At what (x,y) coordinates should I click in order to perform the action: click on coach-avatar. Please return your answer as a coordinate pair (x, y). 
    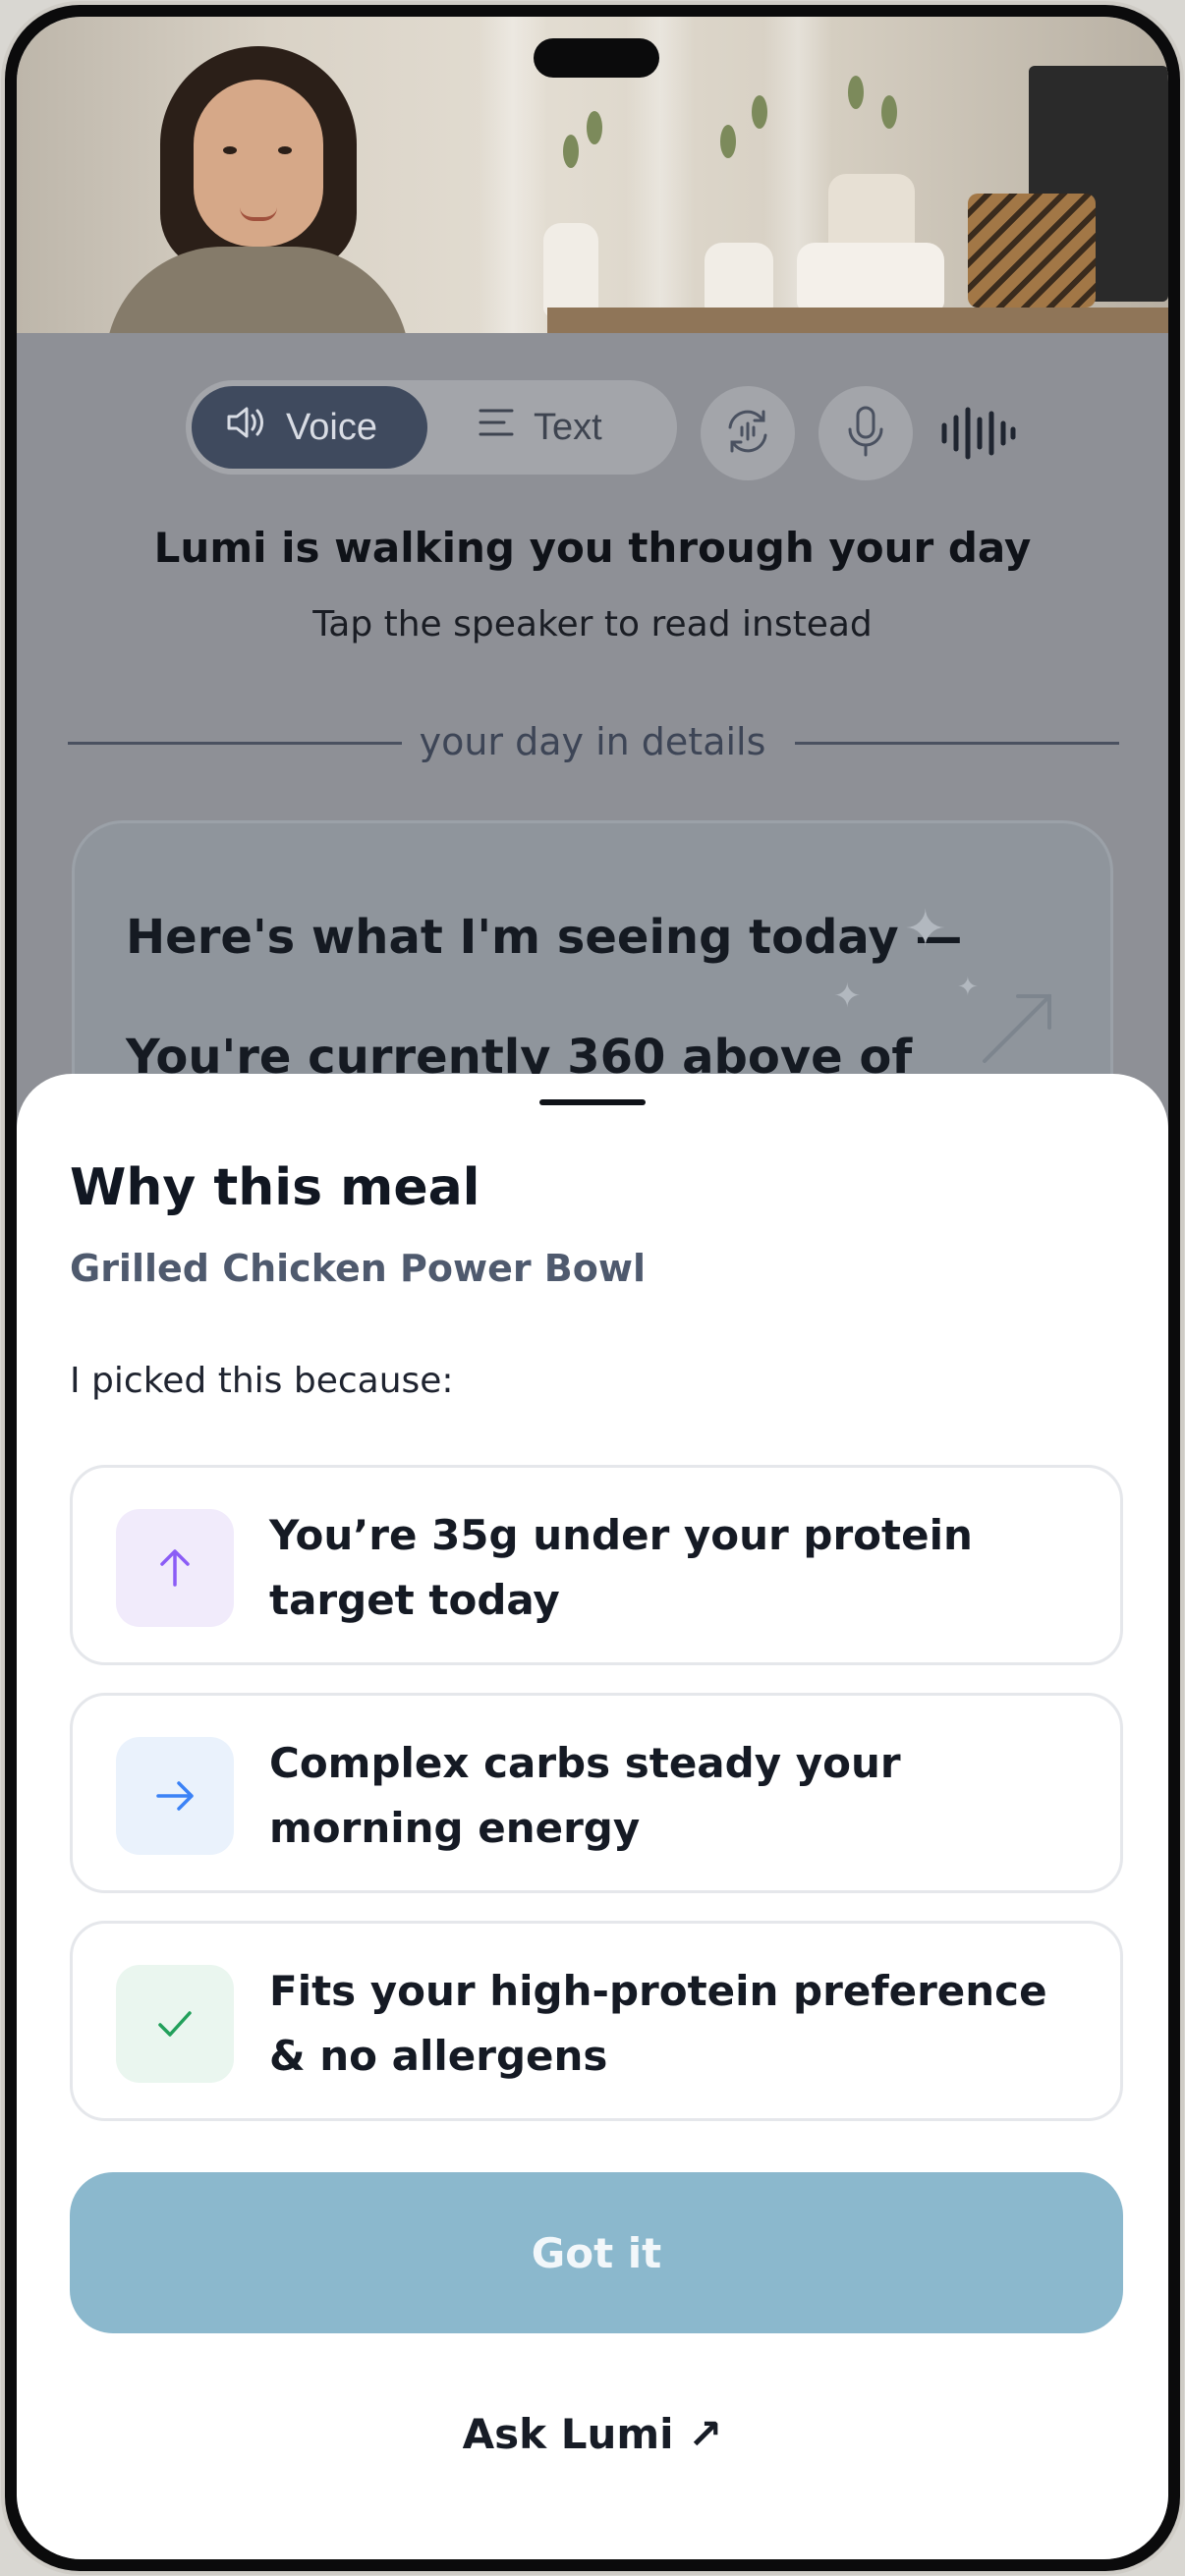
    Looking at the image, I should click on (257, 184).